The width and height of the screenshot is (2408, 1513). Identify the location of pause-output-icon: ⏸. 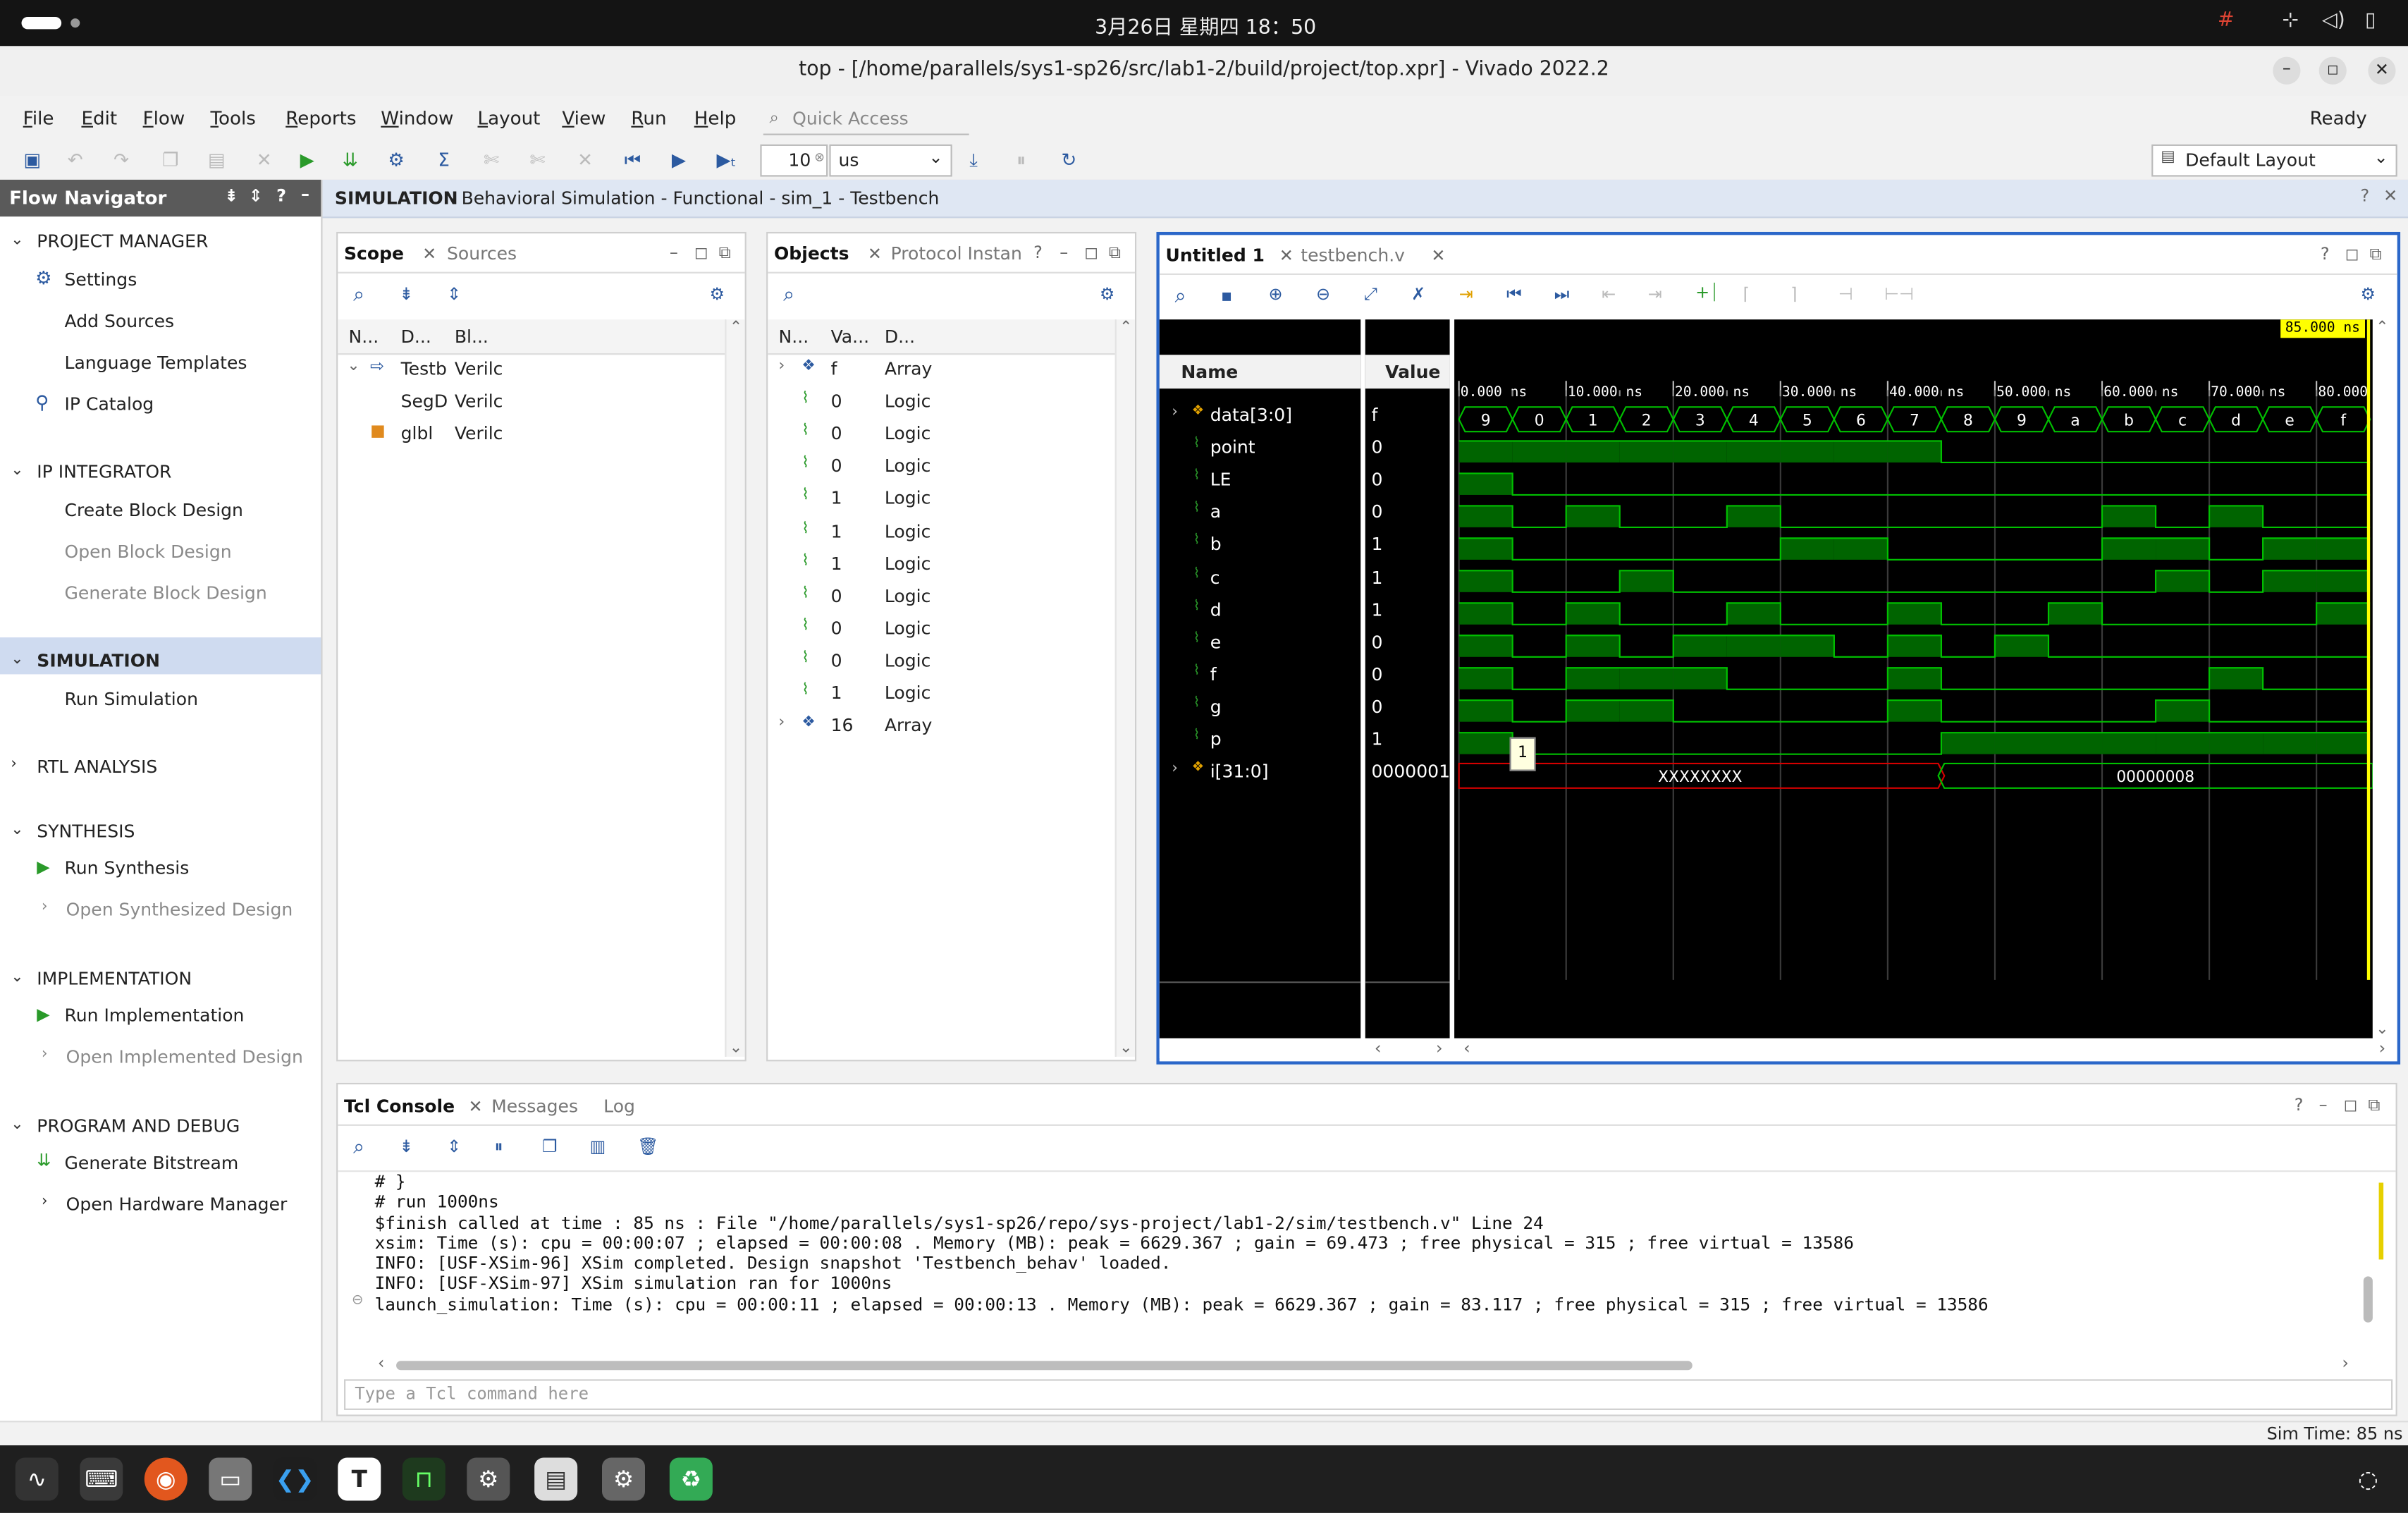
(499, 1147).